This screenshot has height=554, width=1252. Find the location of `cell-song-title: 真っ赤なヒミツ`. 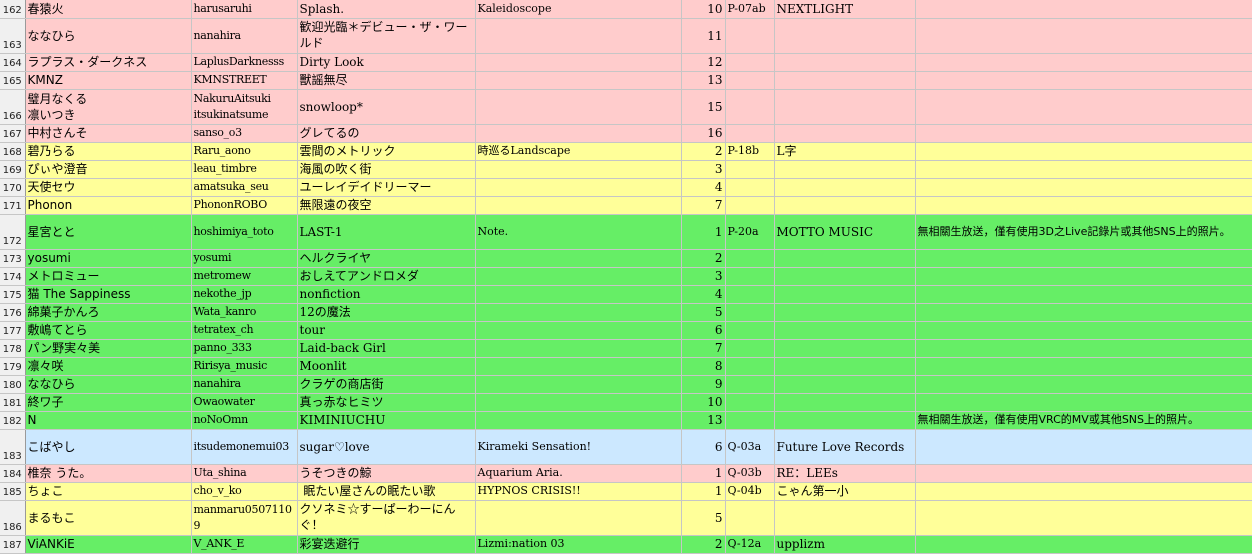

cell-song-title: 真っ赤なヒミツ is located at coordinates (386, 402).